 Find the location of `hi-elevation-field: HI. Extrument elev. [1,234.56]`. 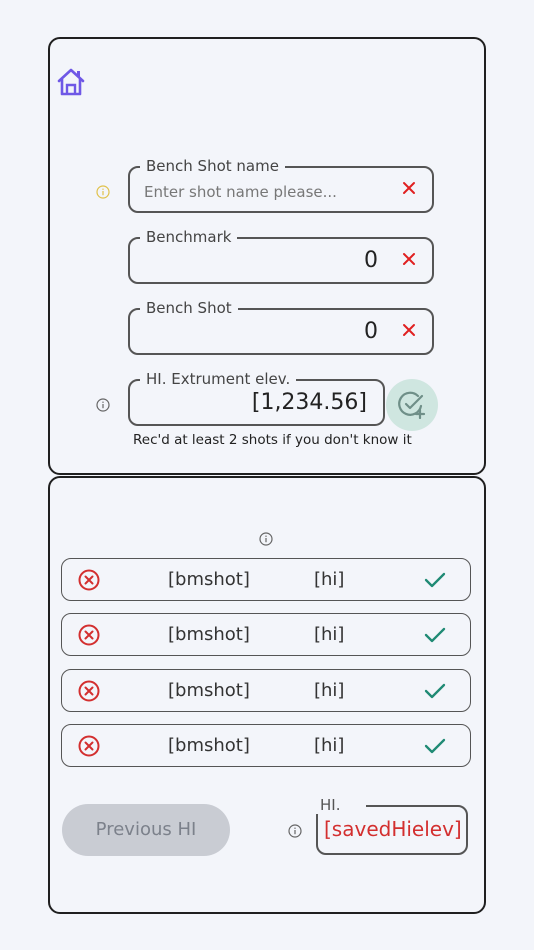

hi-elevation-field: HI. Extrument elev. [1,234.56] is located at coordinates (256, 398).